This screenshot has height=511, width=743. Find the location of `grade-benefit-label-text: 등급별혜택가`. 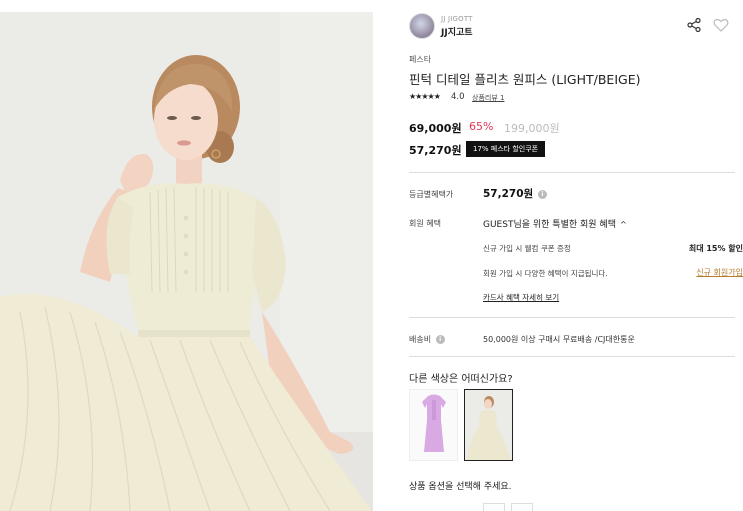

grade-benefit-label-text: 등급별혜택가 is located at coordinates (431, 194).